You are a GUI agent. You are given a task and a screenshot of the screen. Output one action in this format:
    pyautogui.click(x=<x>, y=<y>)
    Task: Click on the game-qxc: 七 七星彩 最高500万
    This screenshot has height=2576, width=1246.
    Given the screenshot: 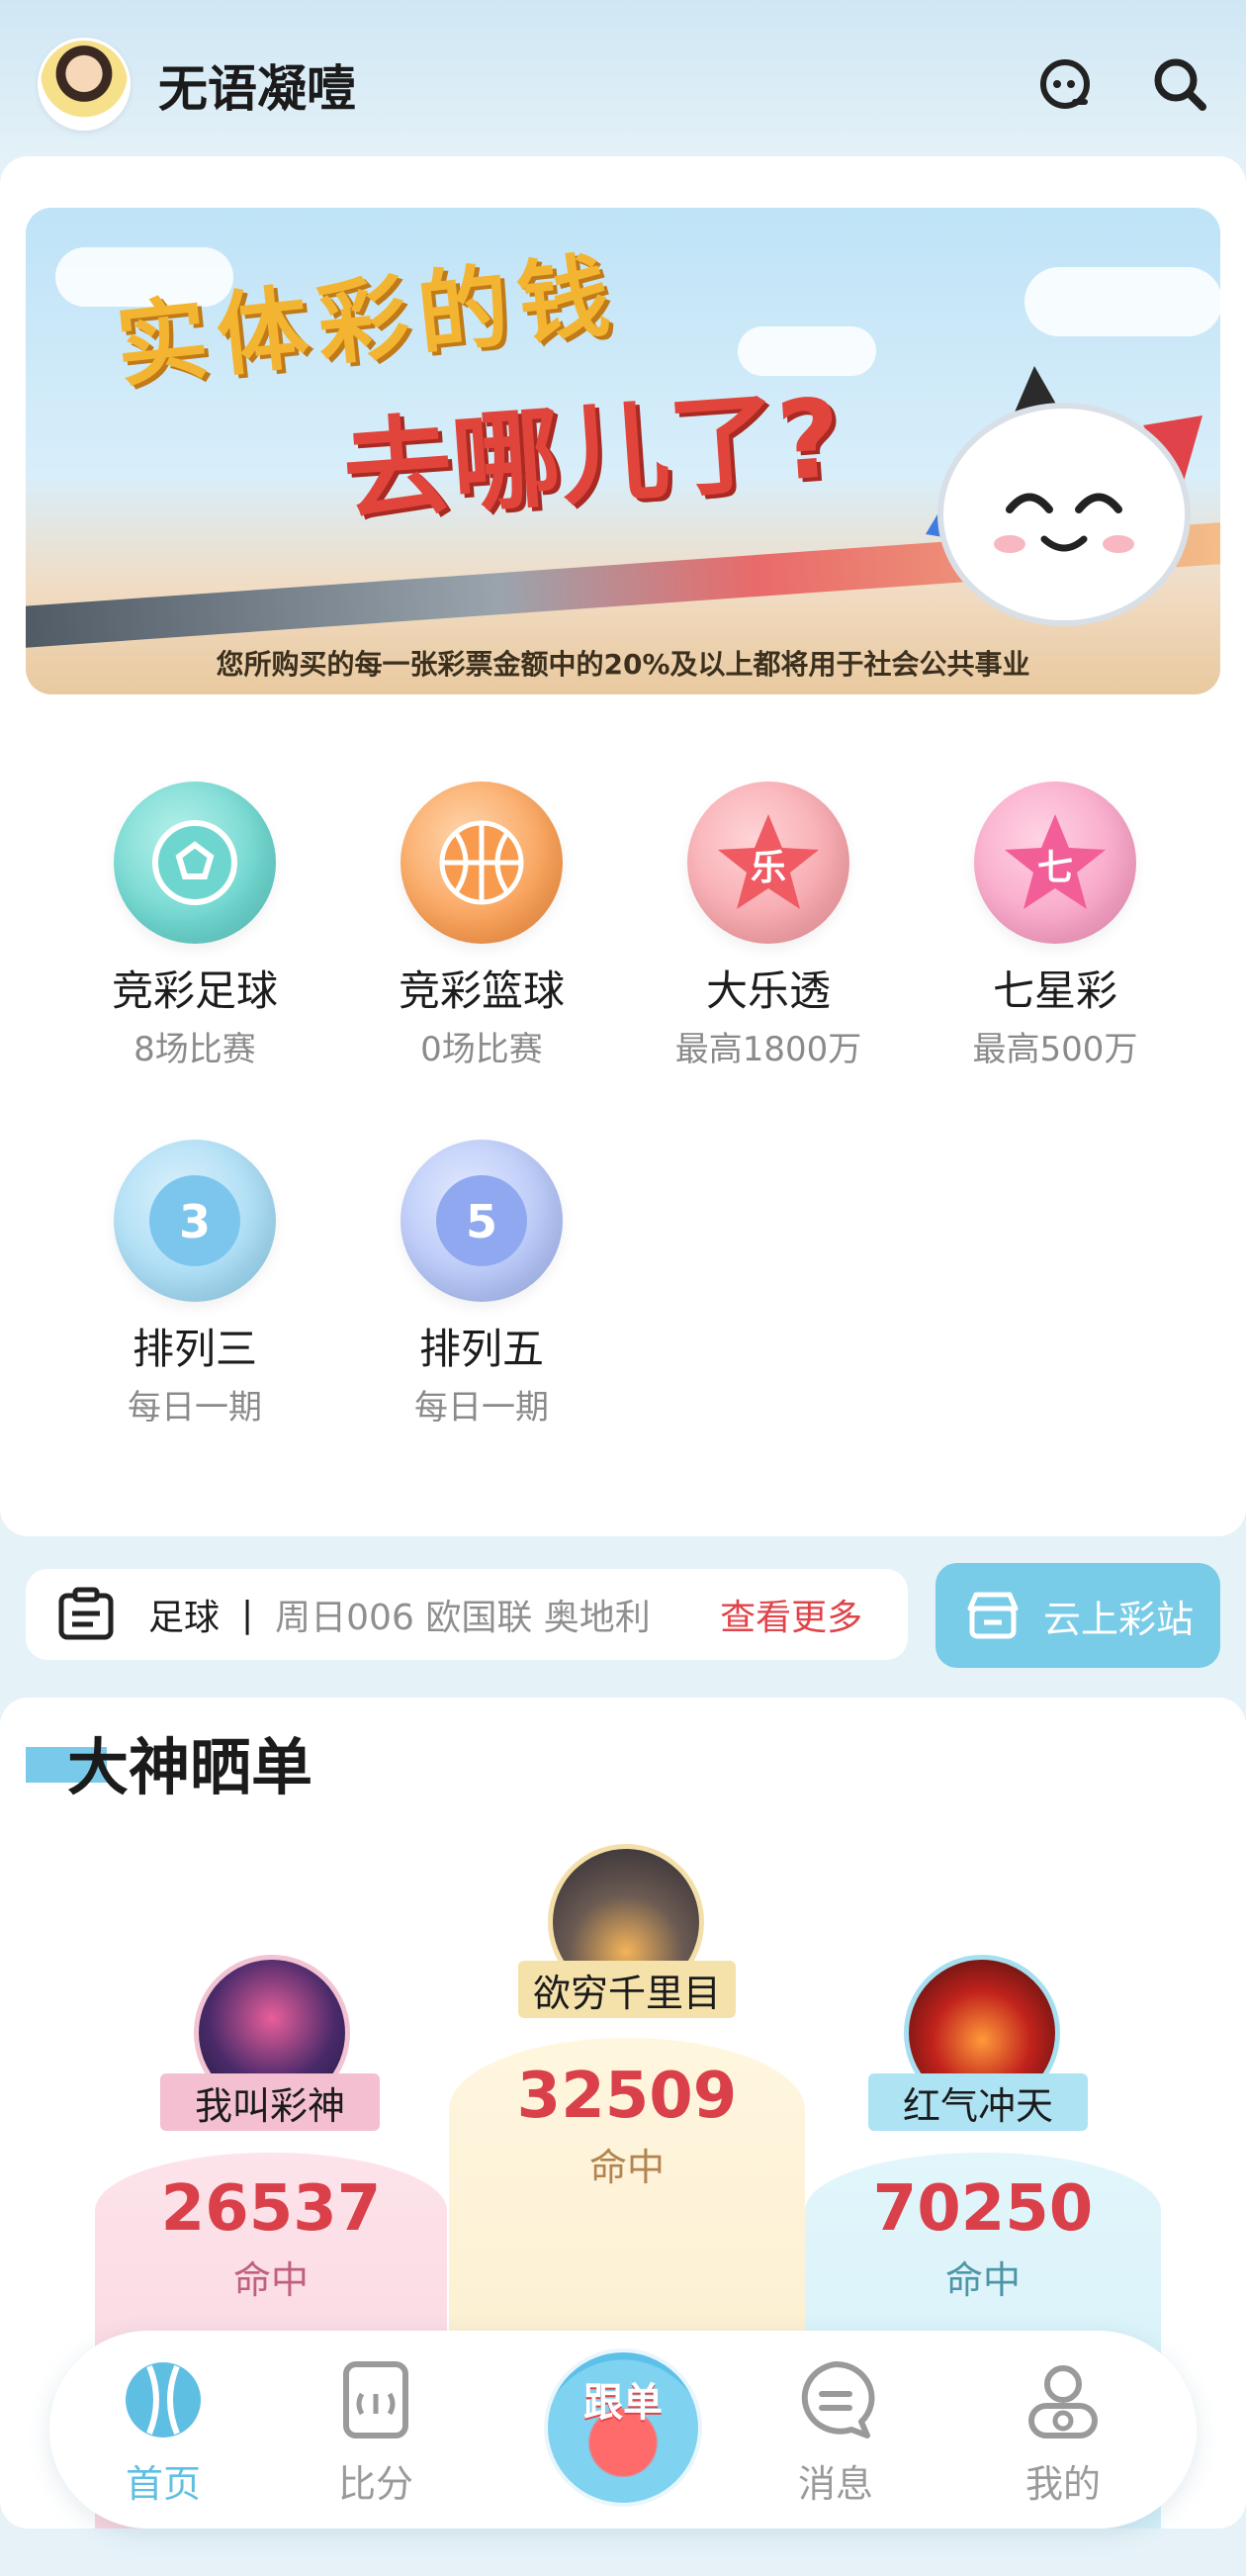 What is the action you would take?
    pyautogui.click(x=1055, y=926)
    